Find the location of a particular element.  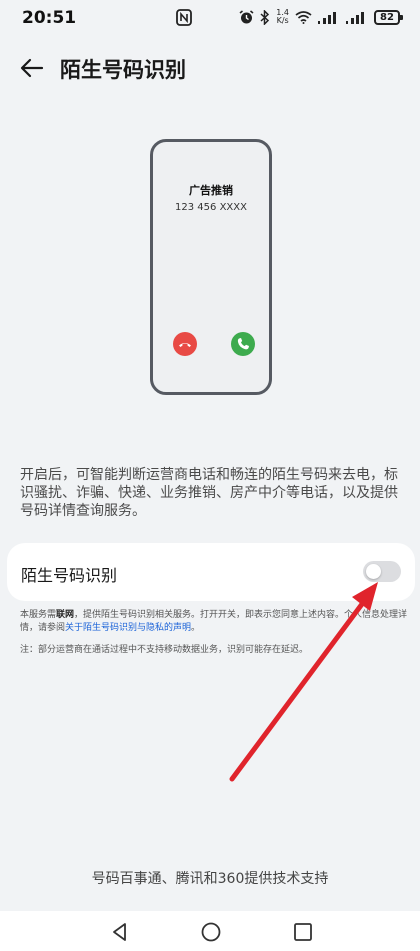

caller-name: 广告推销 is located at coordinates (211, 190).